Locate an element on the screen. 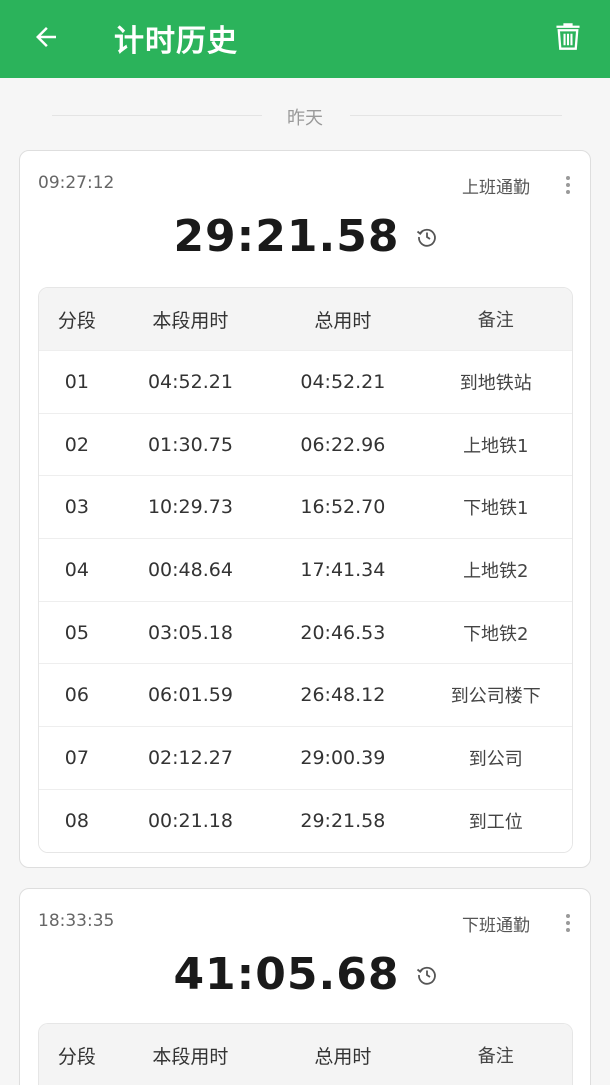  table-row: 05 03:05.18 20:46.53 下地铁2 is located at coordinates (305, 632).